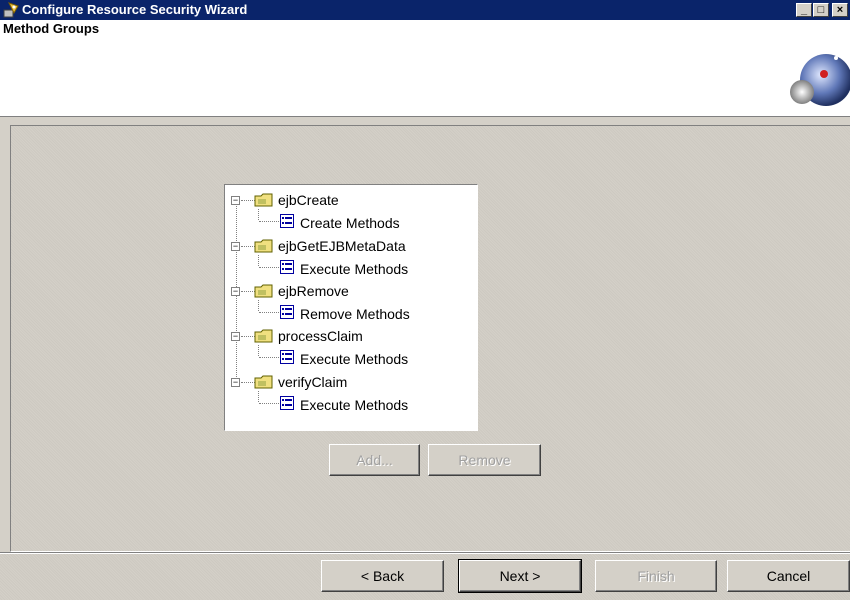 This screenshot has height=600, width=850. I want to click on tree-node-group: − ejbGetEJBMetaData, so click(350, 246).